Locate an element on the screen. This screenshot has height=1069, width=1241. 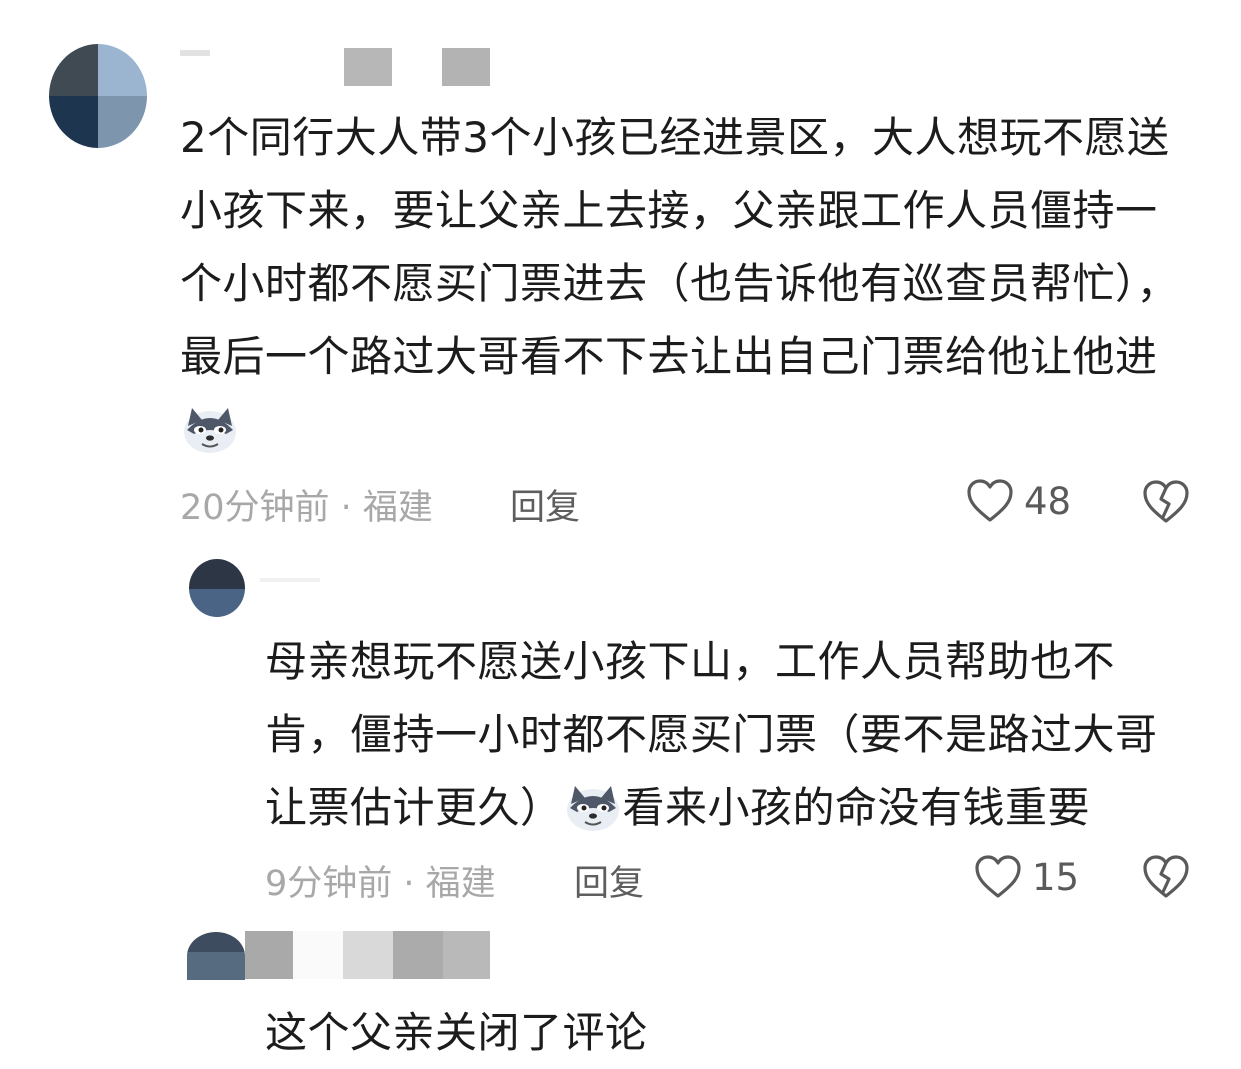
like-button: 15 is located at coordinates (1026, 877).